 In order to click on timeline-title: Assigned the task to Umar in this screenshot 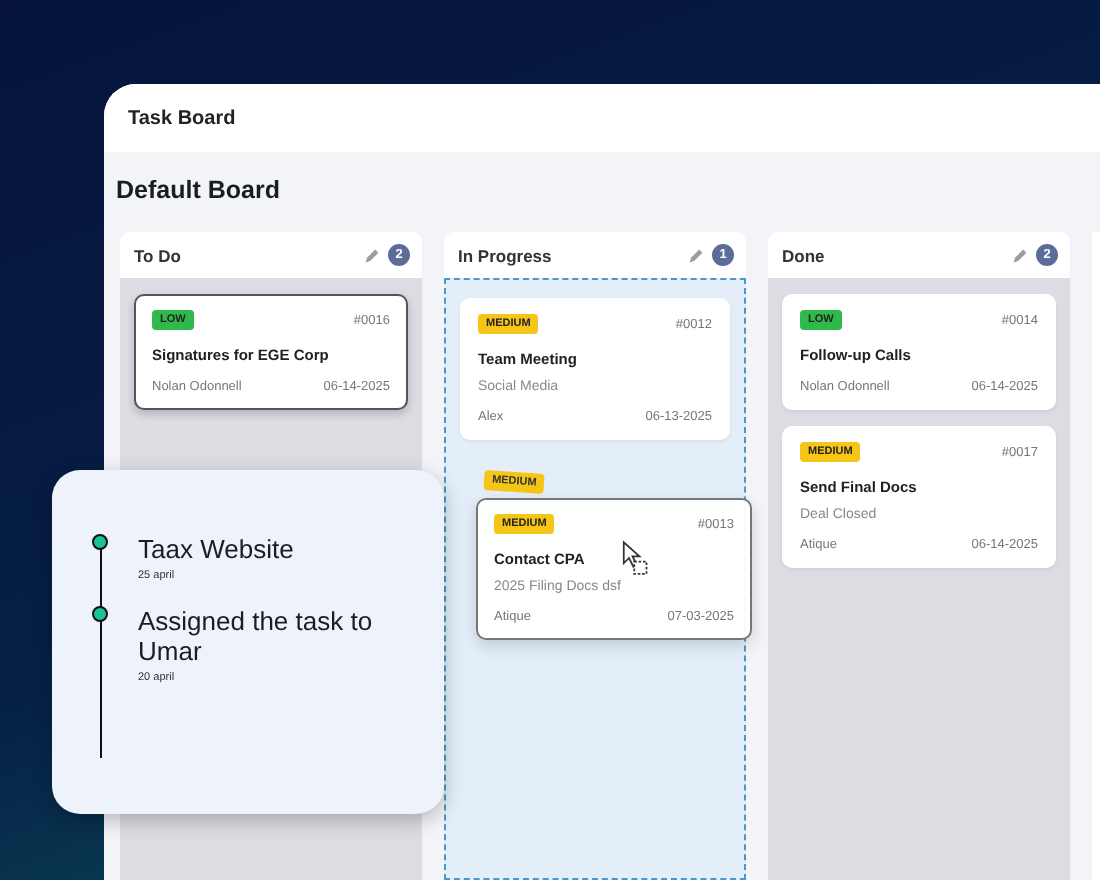, I will do `click(256, 636)`.